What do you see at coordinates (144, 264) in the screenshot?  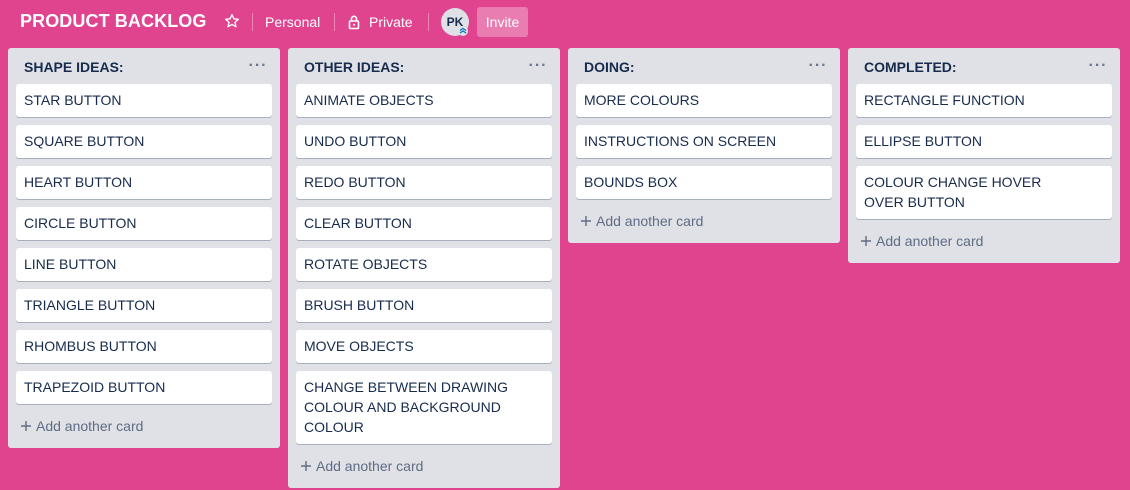 I see `card: LINE BUTTON` at bounding box center [144, 264].